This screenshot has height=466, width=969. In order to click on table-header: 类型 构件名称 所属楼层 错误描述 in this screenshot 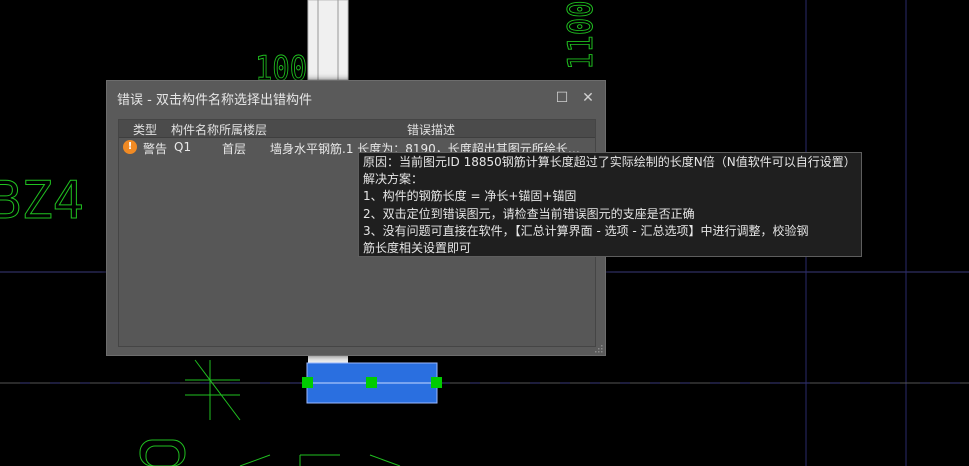, I will do `click(357, 129)`.